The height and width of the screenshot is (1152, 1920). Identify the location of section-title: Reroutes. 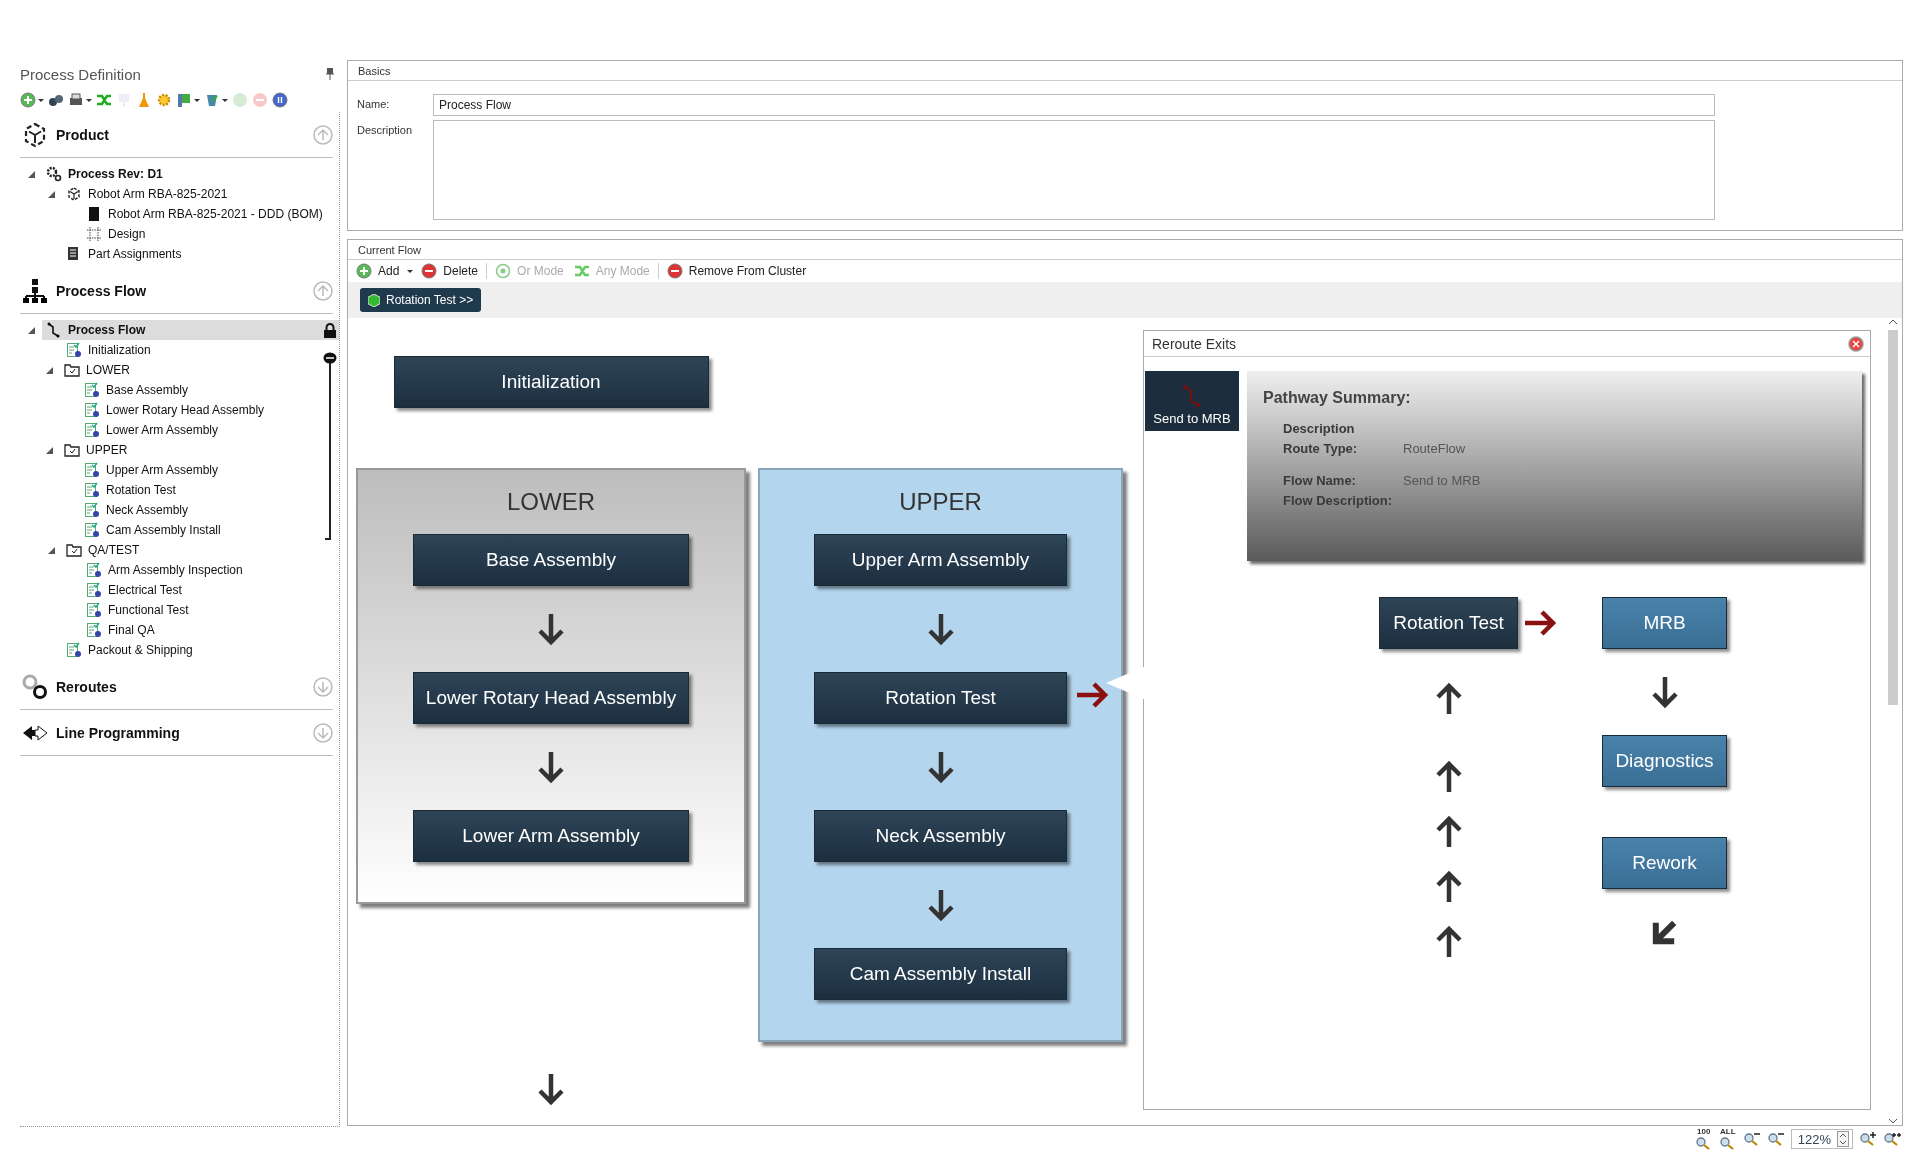
(180, 686).